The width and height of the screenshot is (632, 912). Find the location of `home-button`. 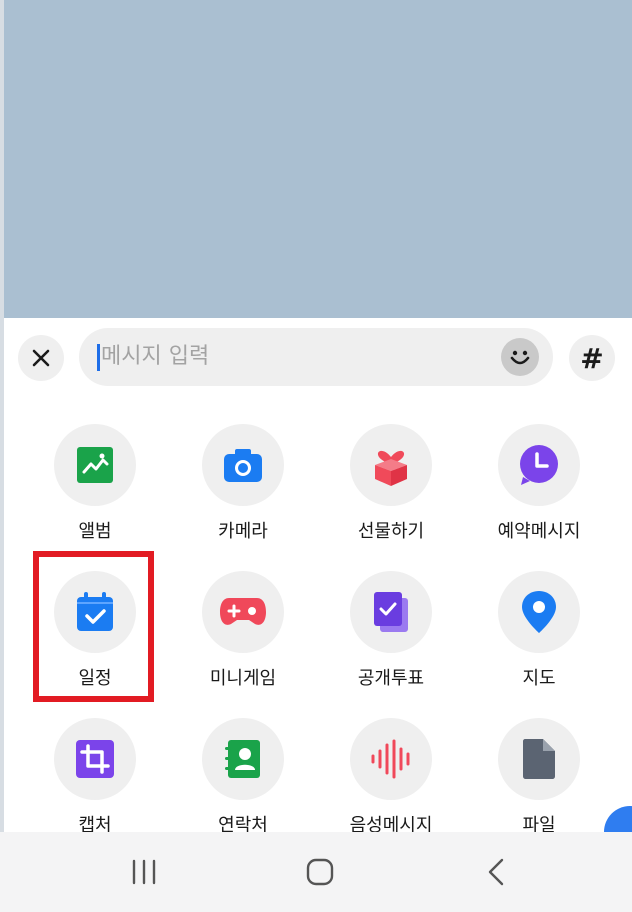

home-button is located at coordinates (320, 872).